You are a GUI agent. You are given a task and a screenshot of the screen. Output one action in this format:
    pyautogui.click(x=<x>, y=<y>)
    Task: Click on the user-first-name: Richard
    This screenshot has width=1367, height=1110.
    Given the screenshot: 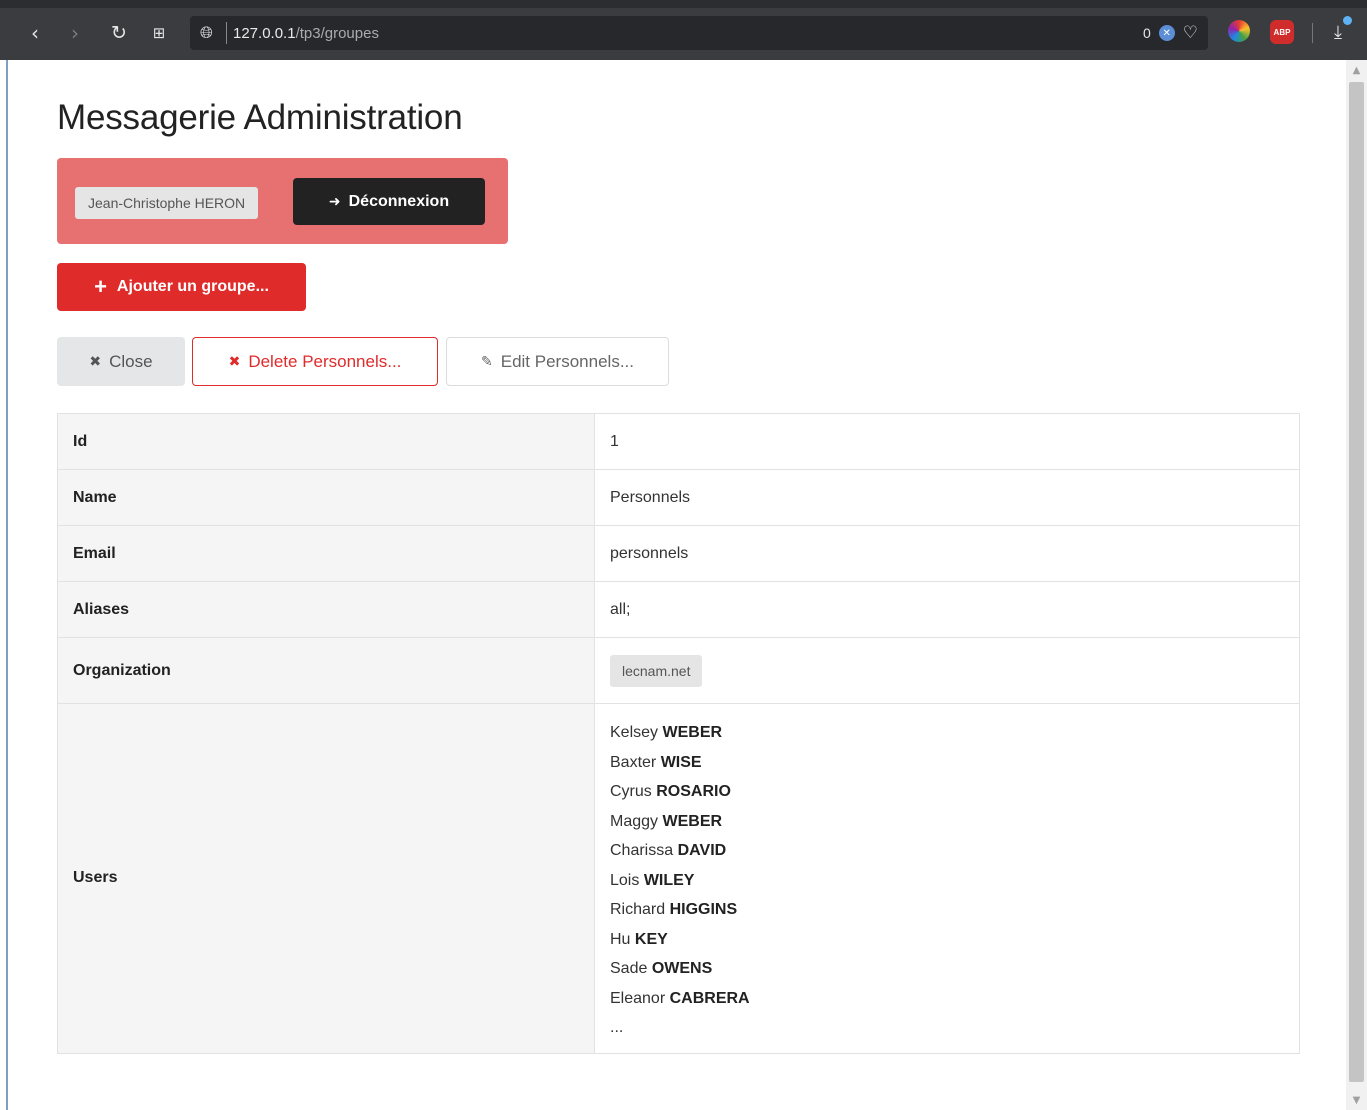 What is the action you would take?
    pyautogui.click(x=638, y=909)
    